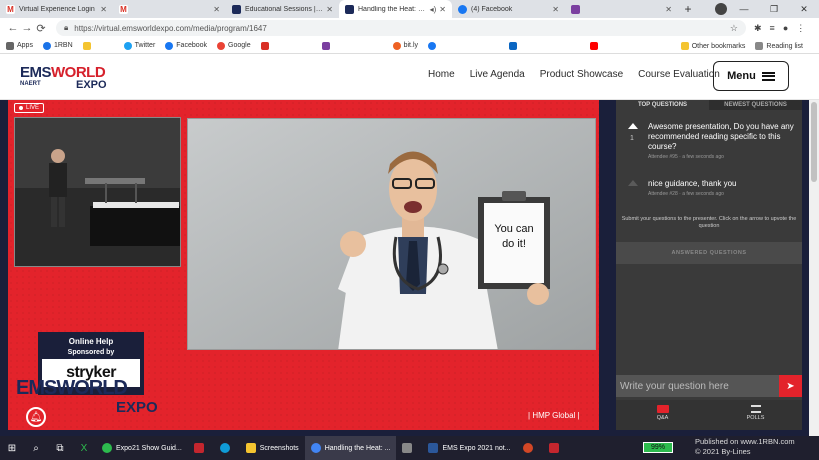 The width and height of the screenshot is (819, 460). Describe the element at coordinates (679, 74) in the screenshot. I see `nav-course-evaluation: Course Evaluation` at that location.